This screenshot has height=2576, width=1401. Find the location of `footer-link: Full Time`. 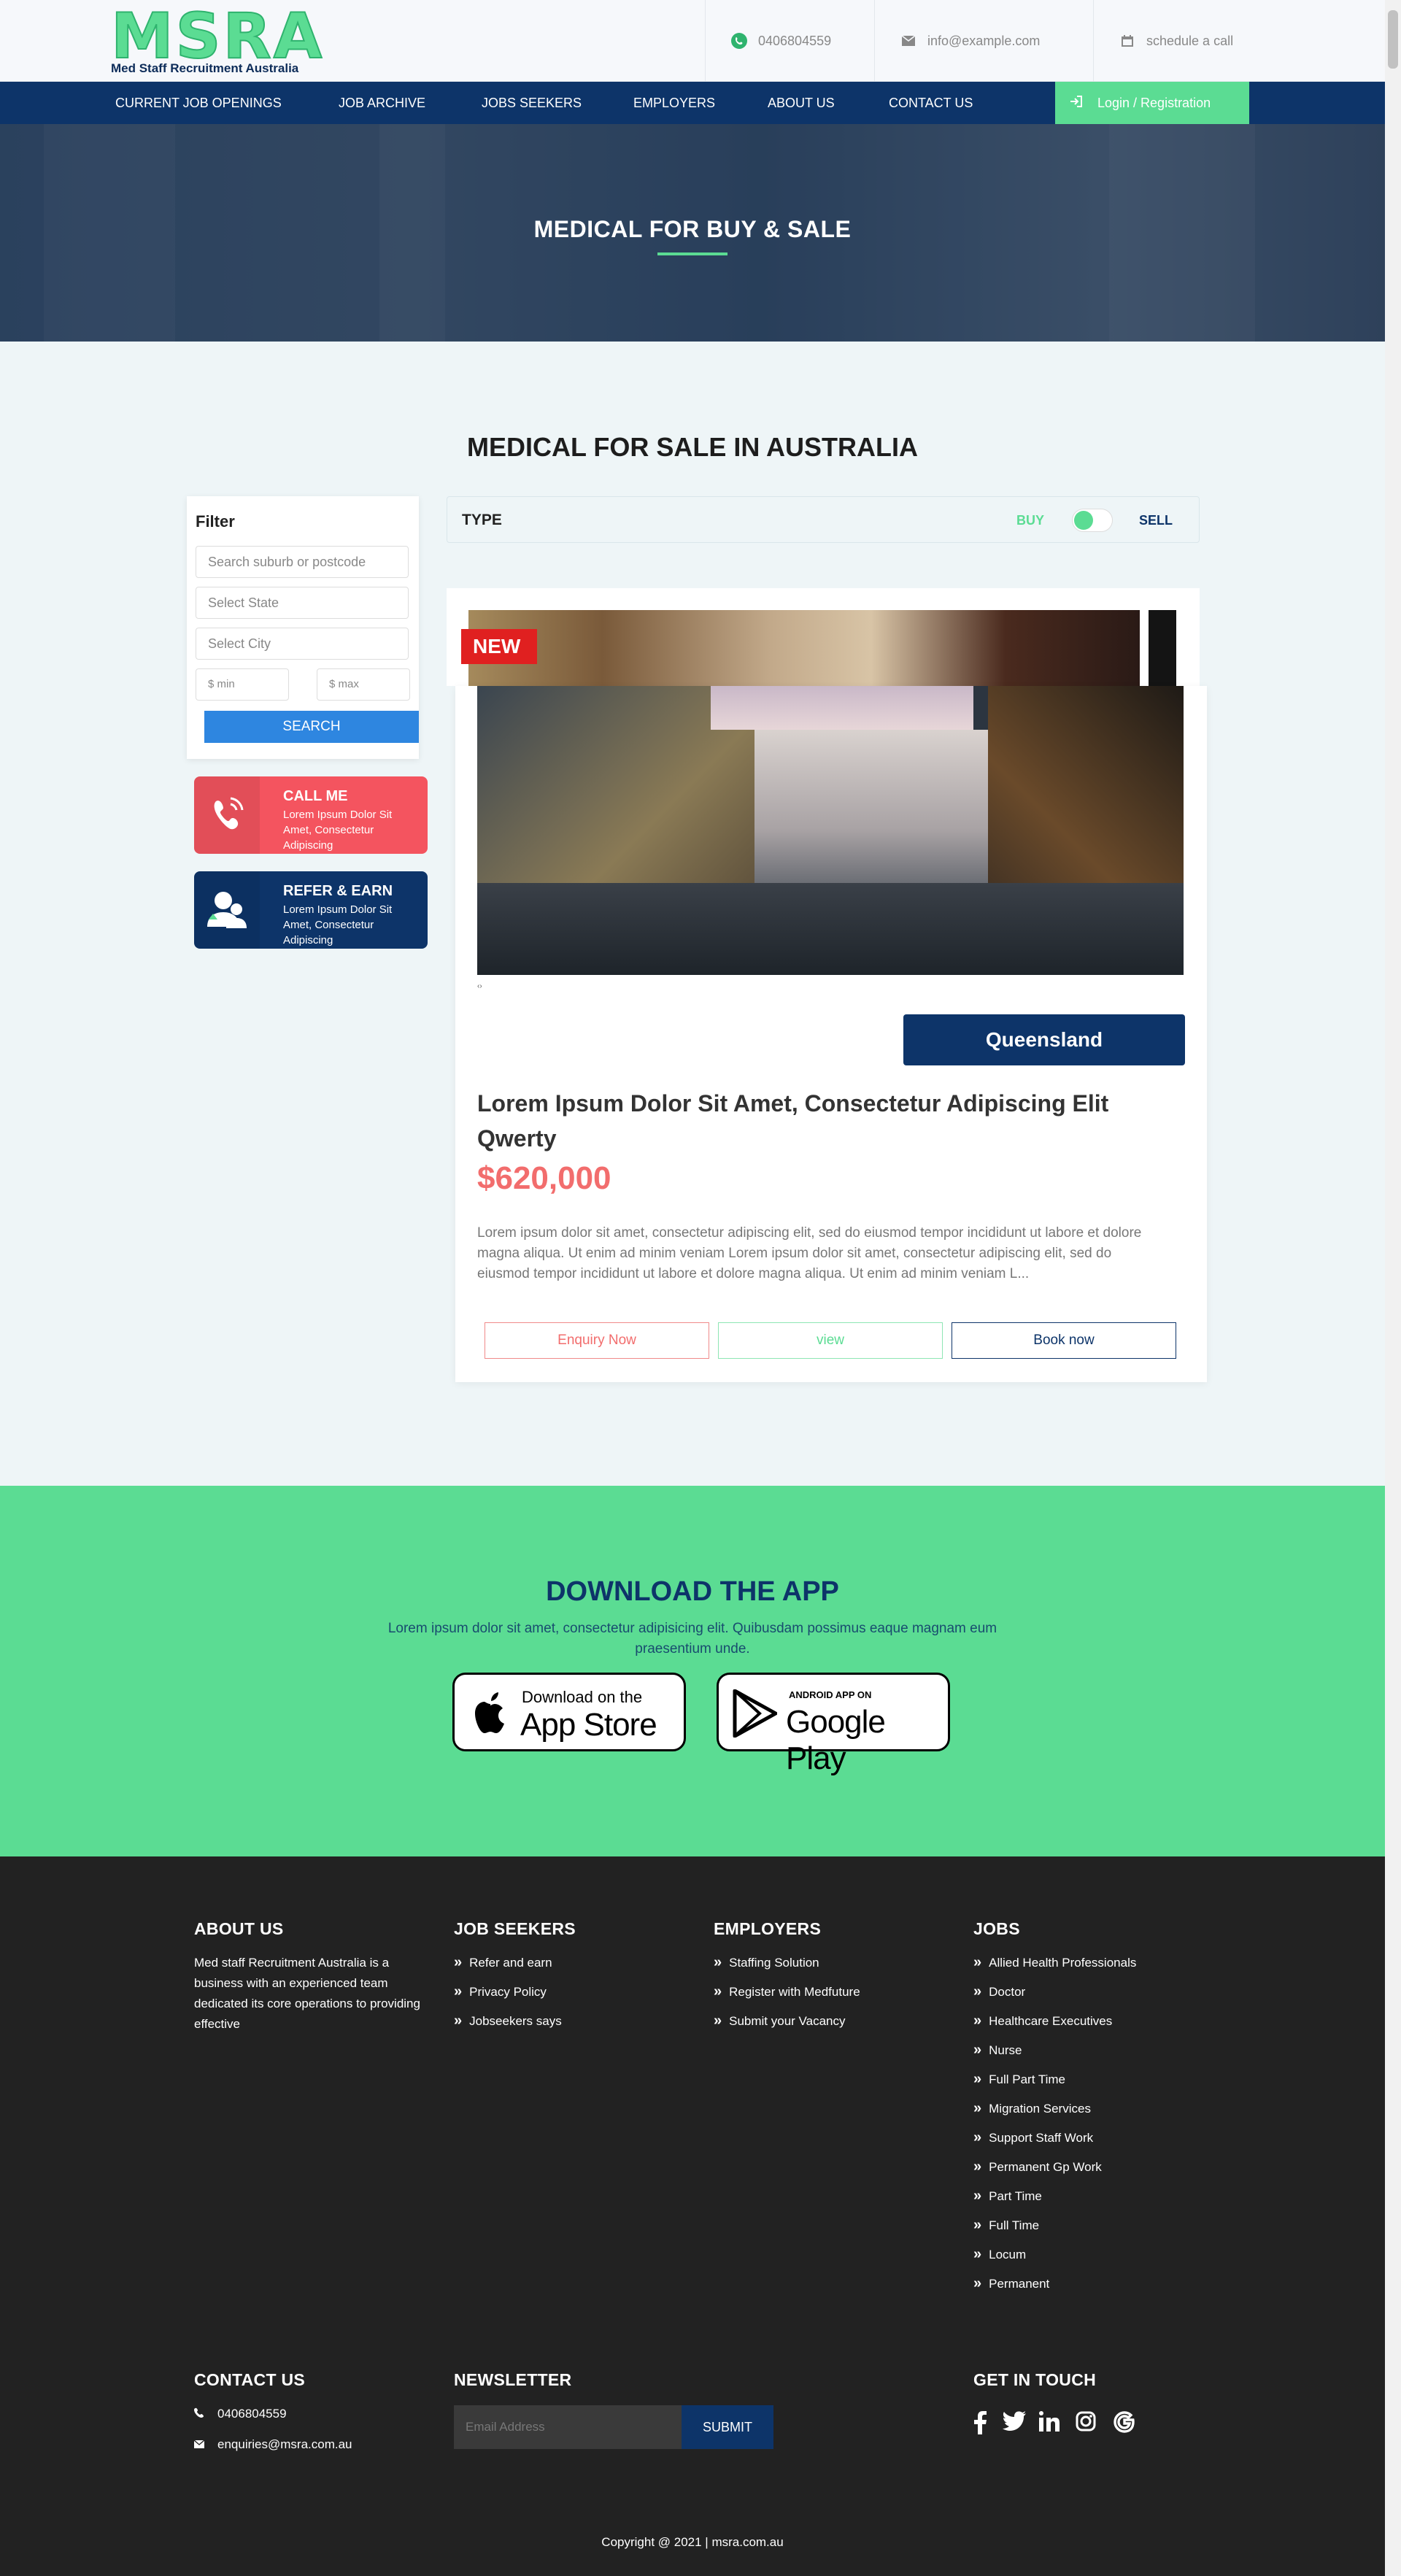

footer-link: Full Time is located at coordinates (1006, 2225).